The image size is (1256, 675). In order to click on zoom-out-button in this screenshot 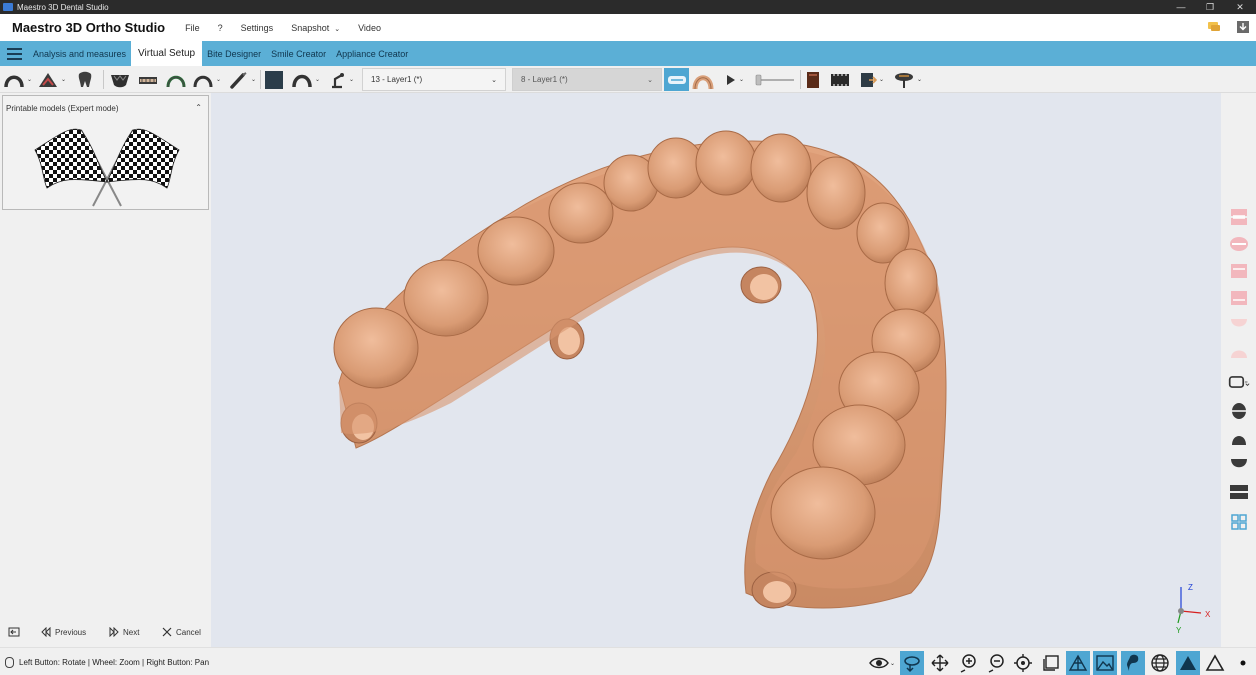, I will do `click(996, 663)`.